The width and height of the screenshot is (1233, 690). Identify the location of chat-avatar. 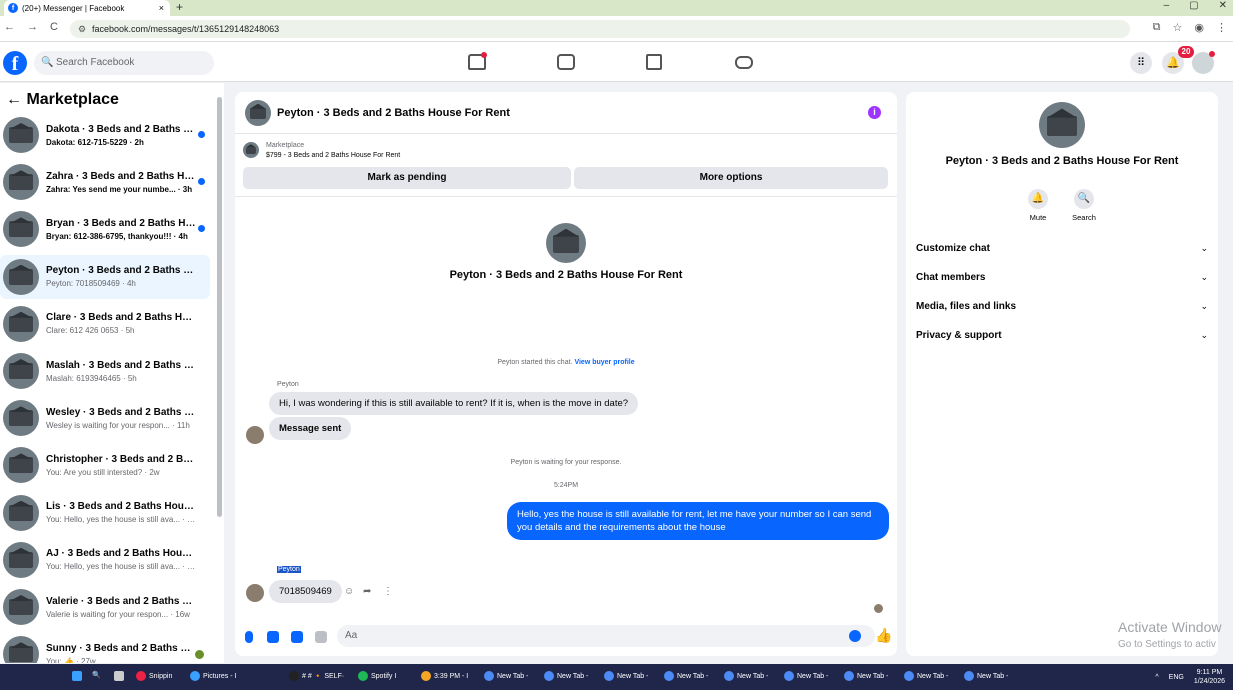
(258, 113).